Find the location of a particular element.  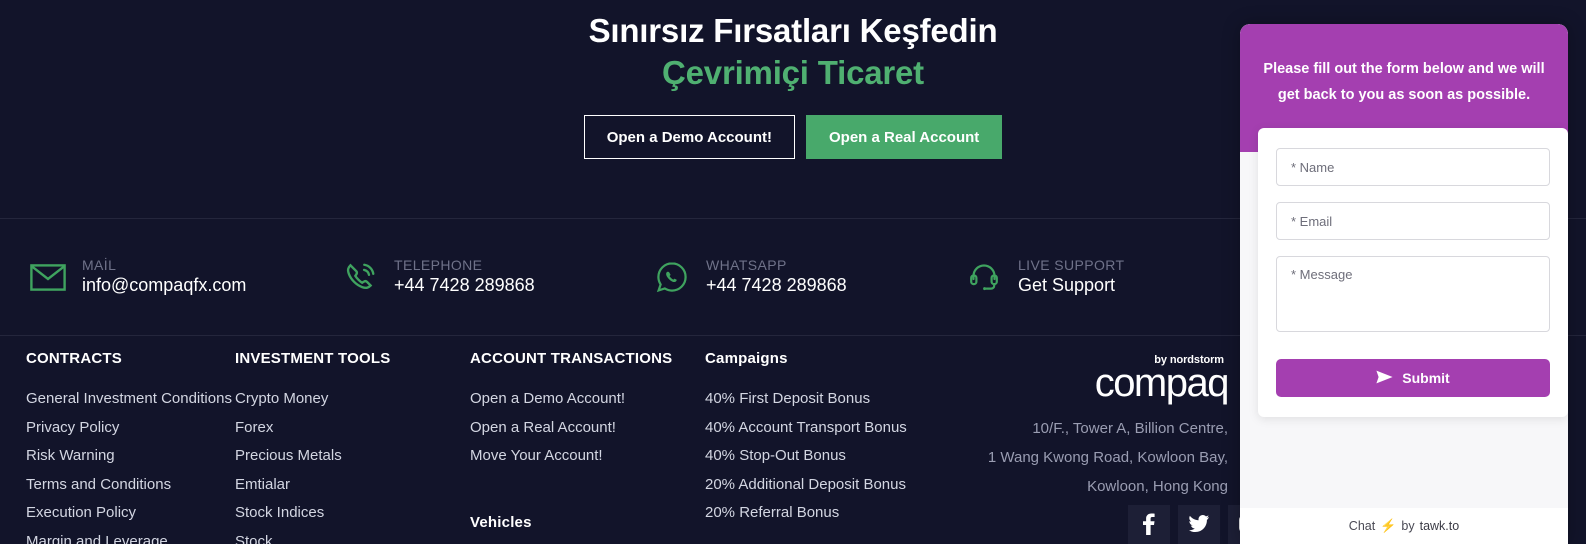

contact-item-whatsapp: WHATSAPP +44 7428 289868 is located at coordinates (780, 277).